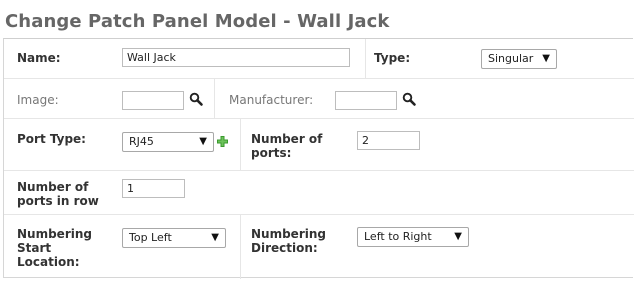 This screenshot has height=282, width=634. Describe the element at coordinates (392, 58) in the screenshot. I see `type-label: Type:` at that location.